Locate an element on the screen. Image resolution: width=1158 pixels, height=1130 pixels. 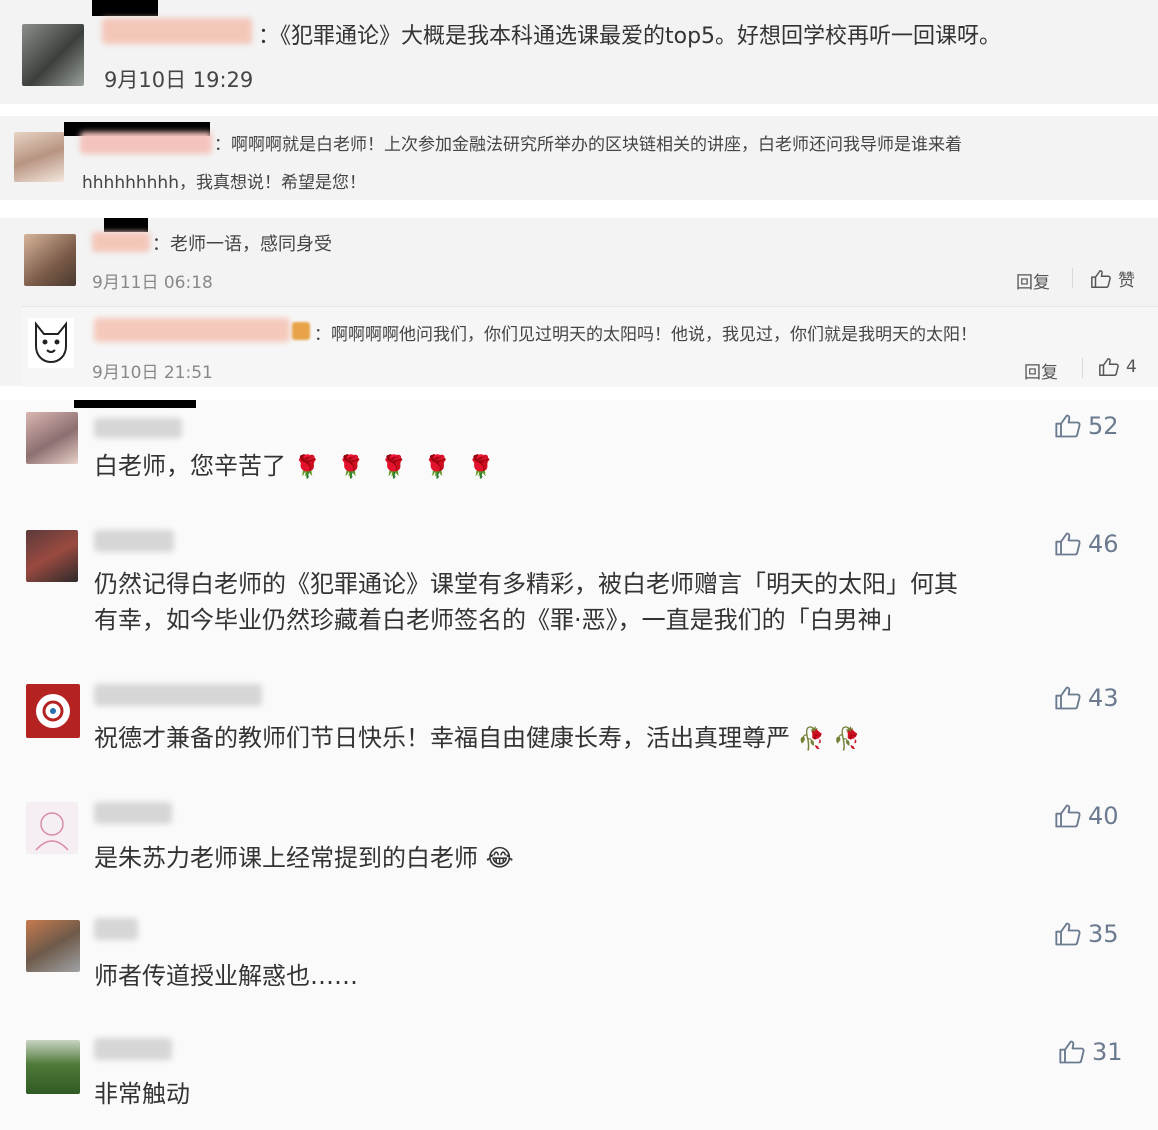
laughing-emoji: 😂 is located at coordinates (499, 858).